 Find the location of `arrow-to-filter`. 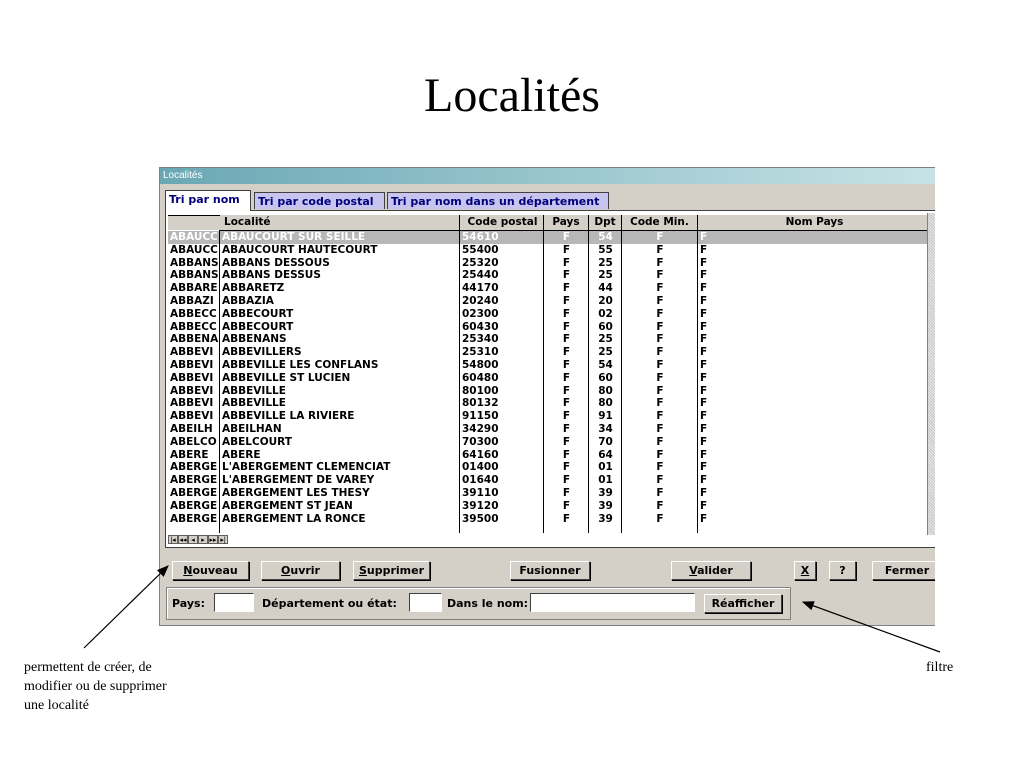

arrow-to-filter is located at coordinates (871, 627).